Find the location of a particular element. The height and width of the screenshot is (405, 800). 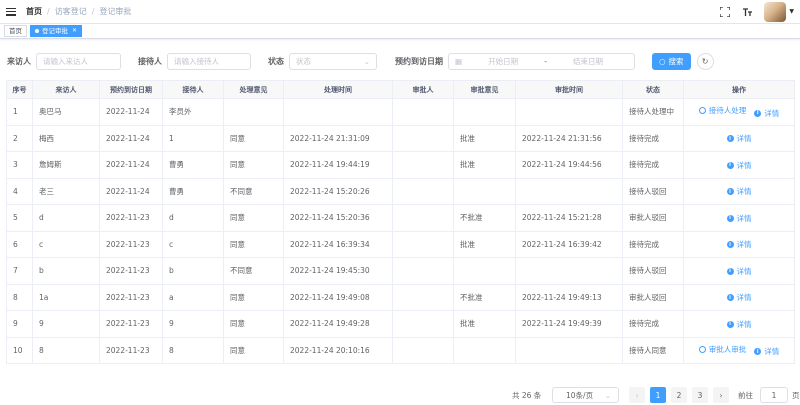

table-cell: 老三 is located at coordinates (66, 191).